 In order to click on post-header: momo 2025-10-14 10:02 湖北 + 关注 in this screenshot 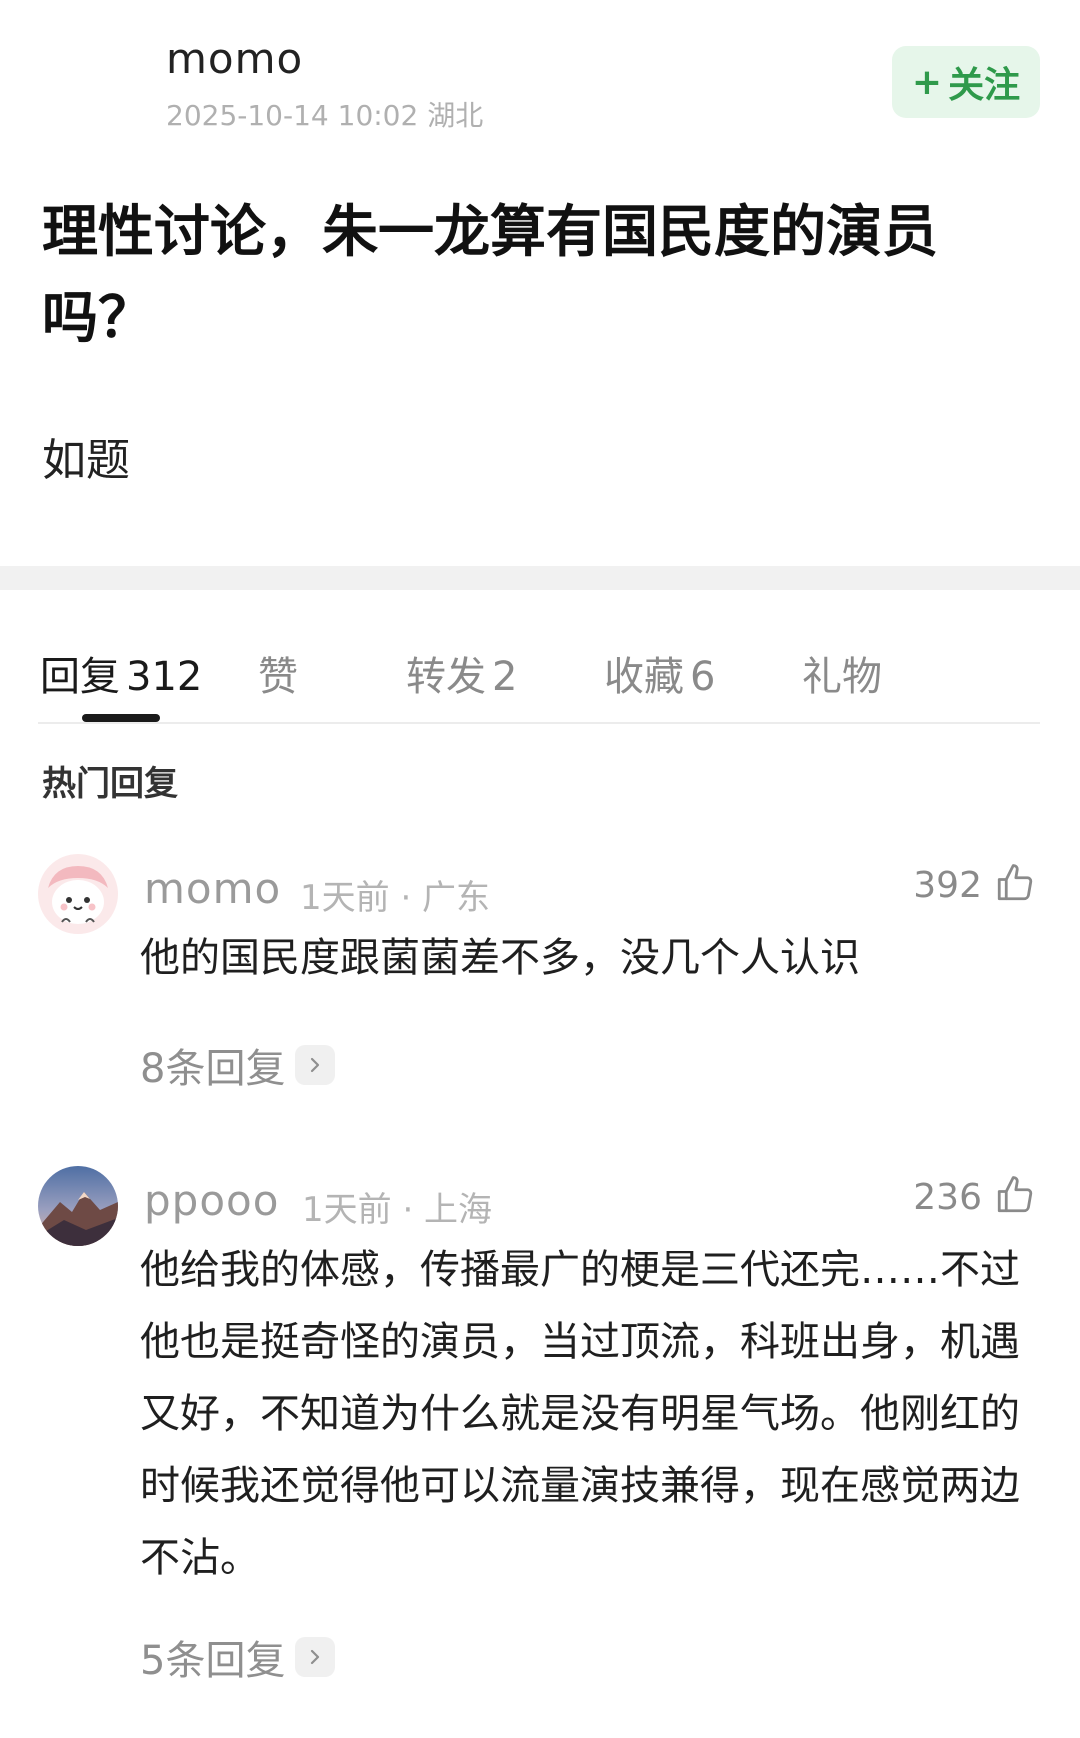, I will do `click(540, 75)`.